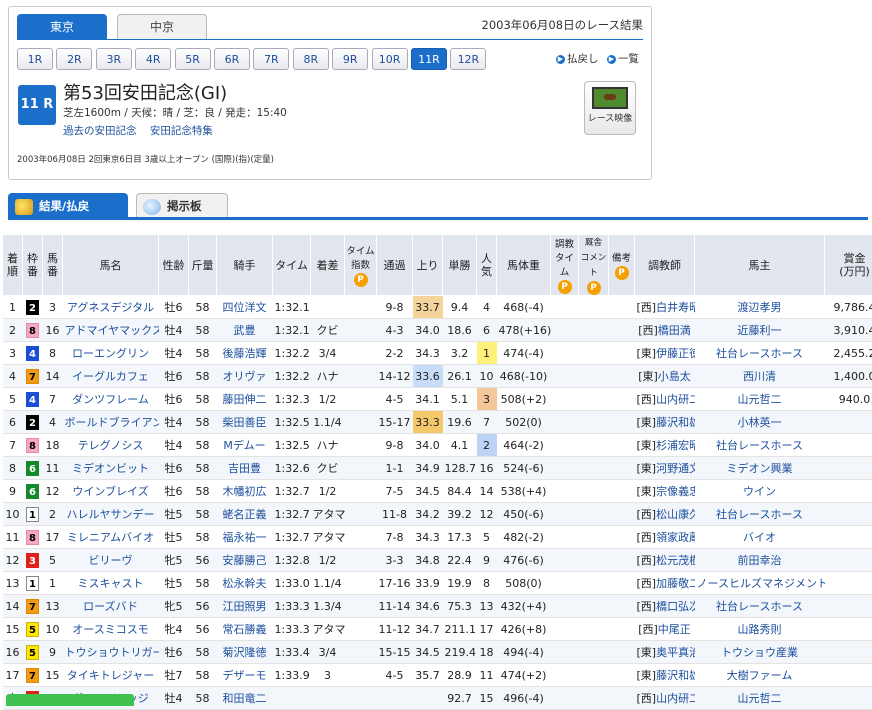  Describe the element at coordinates (675, 468) in the screenshot. I see `trainer-link: 河野通文` at that location.